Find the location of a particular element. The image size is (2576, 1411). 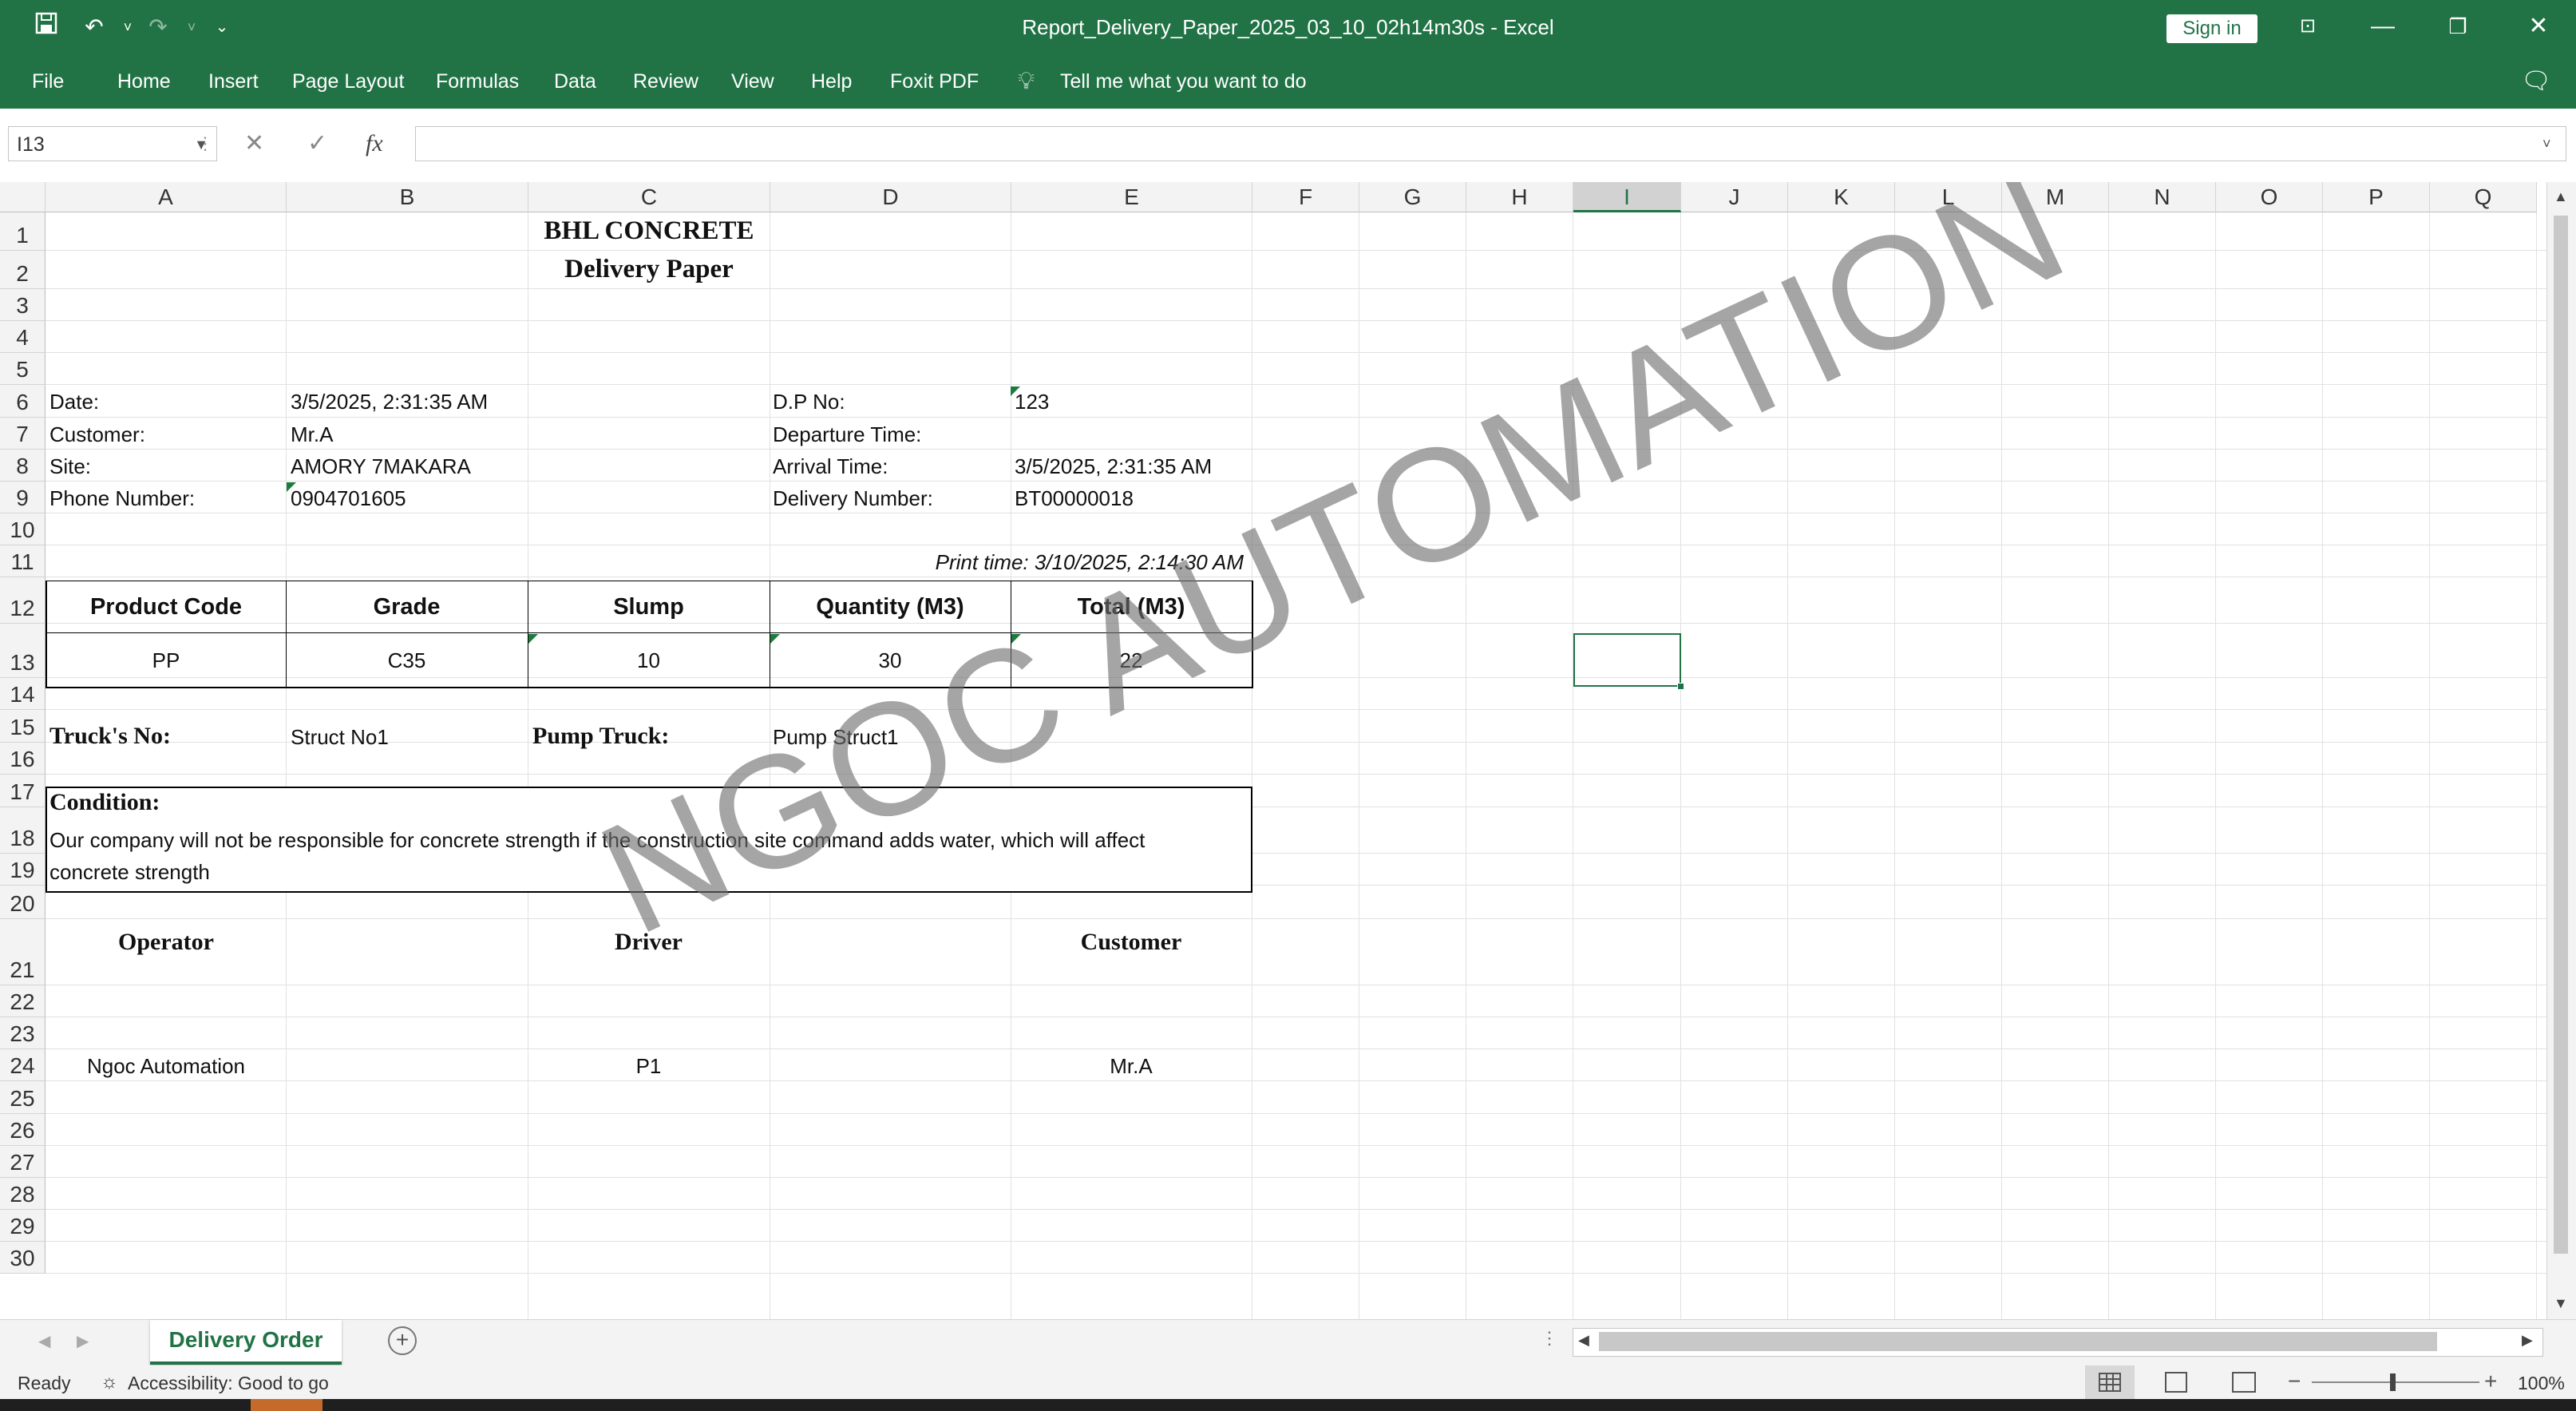

column-header-j: J is located at coordinates (1735, 197).